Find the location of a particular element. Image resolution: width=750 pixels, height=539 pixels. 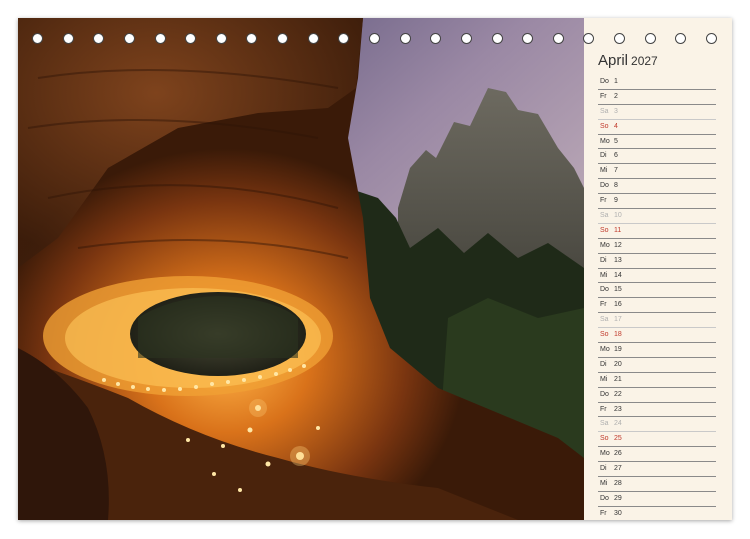

day-row: Sa 24 is located at coordinates (657, 425).